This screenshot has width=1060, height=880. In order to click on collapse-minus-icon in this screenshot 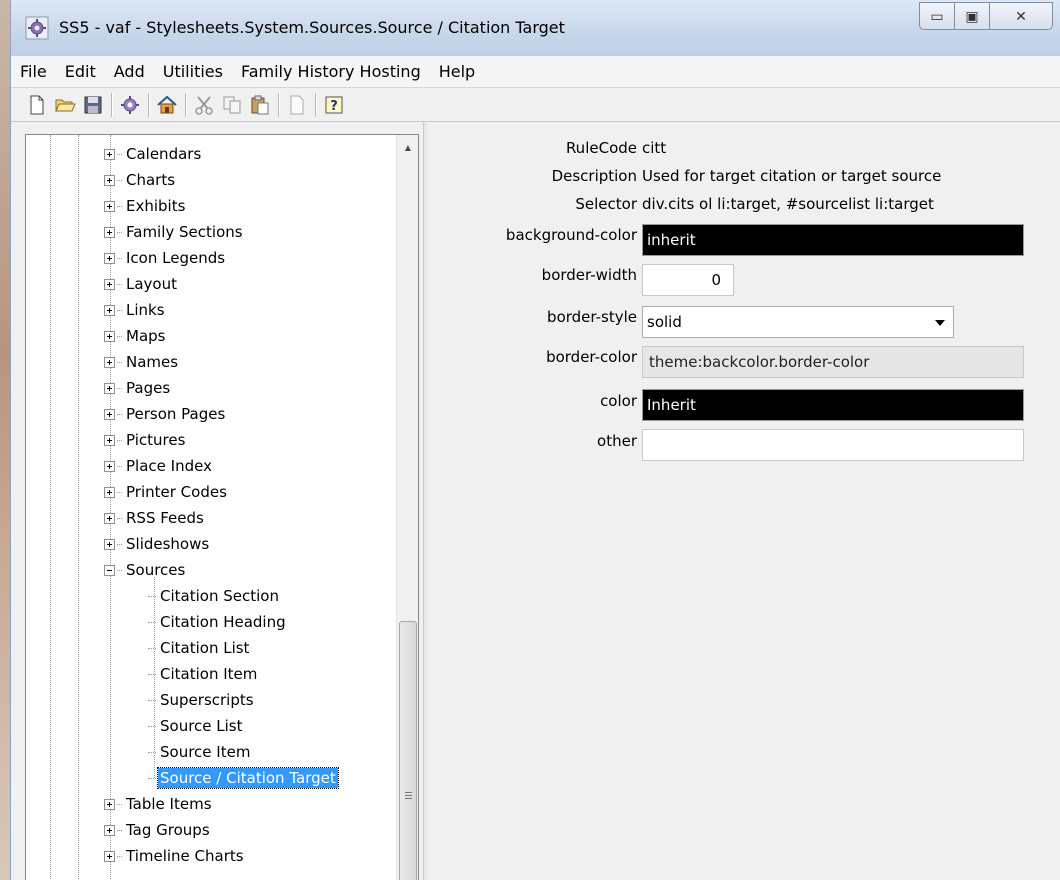, I will do `click(109, 570)`.